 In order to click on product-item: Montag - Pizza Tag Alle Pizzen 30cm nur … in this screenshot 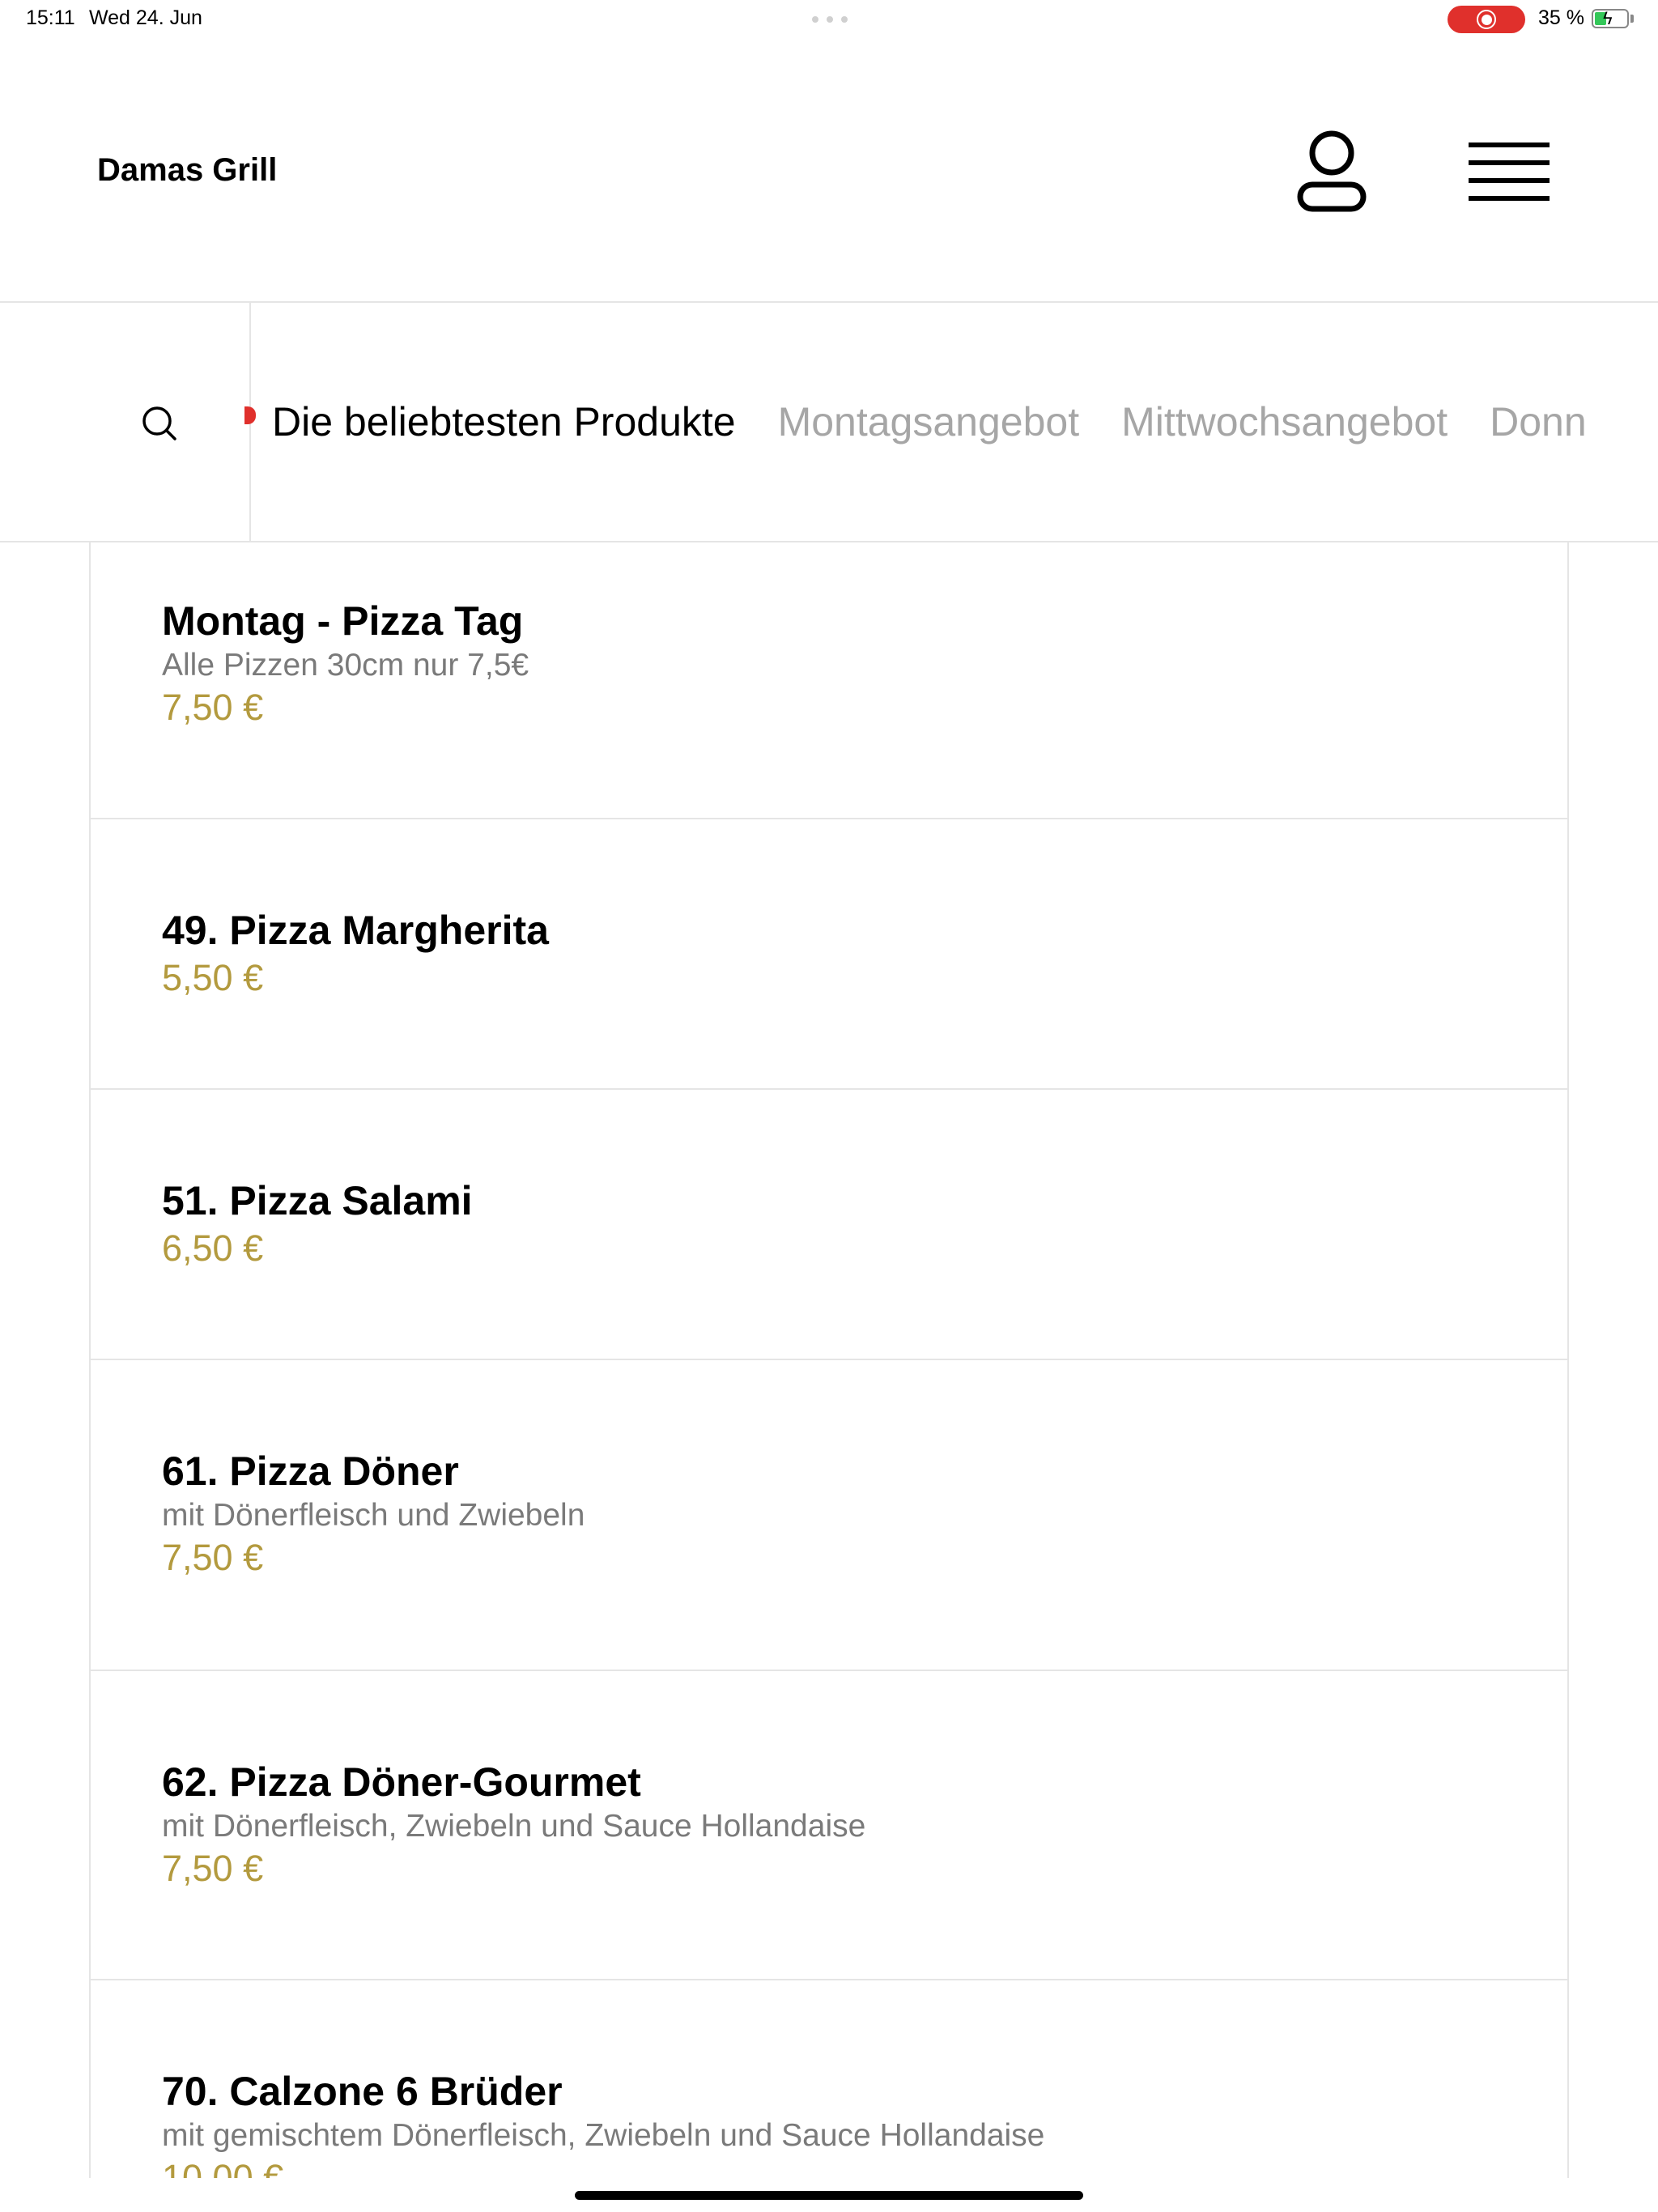, I will do `click(829, 681)`.